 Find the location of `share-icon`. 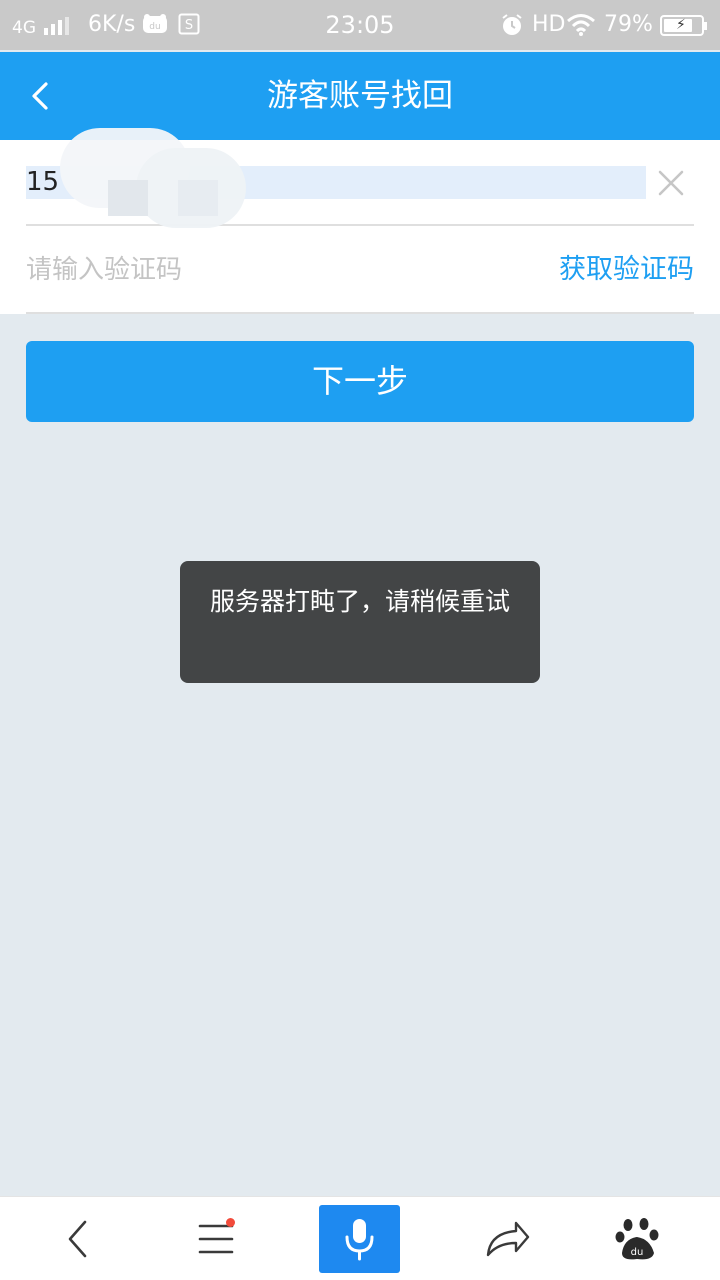

share-icon is located at coordinates (506, 1238).